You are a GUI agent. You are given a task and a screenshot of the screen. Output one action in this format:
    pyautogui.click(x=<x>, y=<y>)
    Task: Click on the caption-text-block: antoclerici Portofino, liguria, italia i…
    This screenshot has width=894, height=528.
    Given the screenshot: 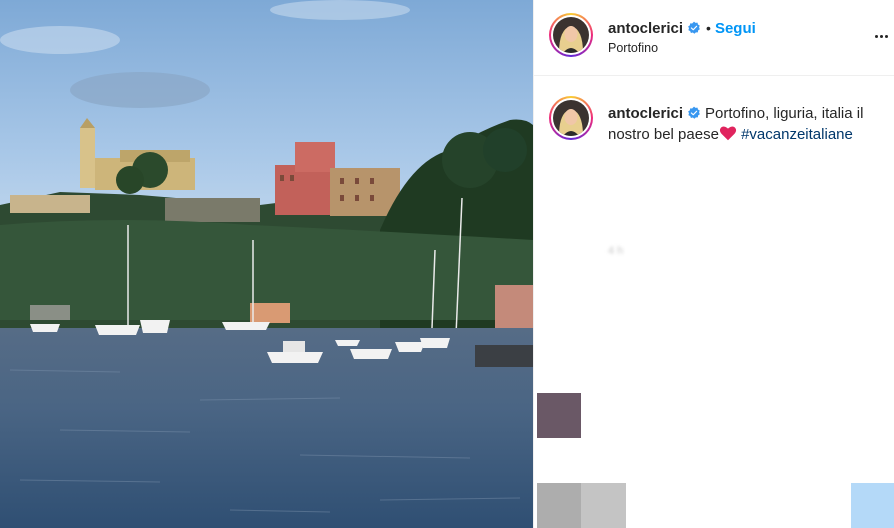 What is the action you would take?
    pyautogui.click(x=743, y=124)
    